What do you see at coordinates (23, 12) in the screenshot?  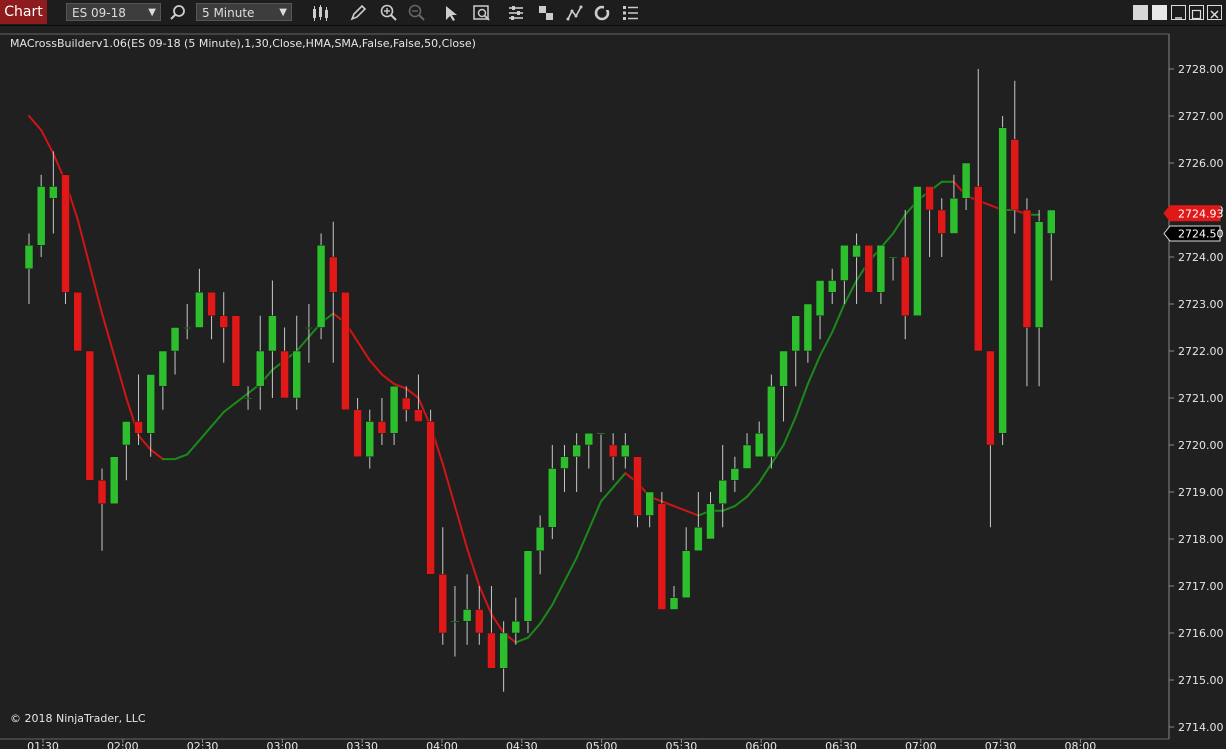 I see `chart-tab: Chart` at bounding box center [23, 12].